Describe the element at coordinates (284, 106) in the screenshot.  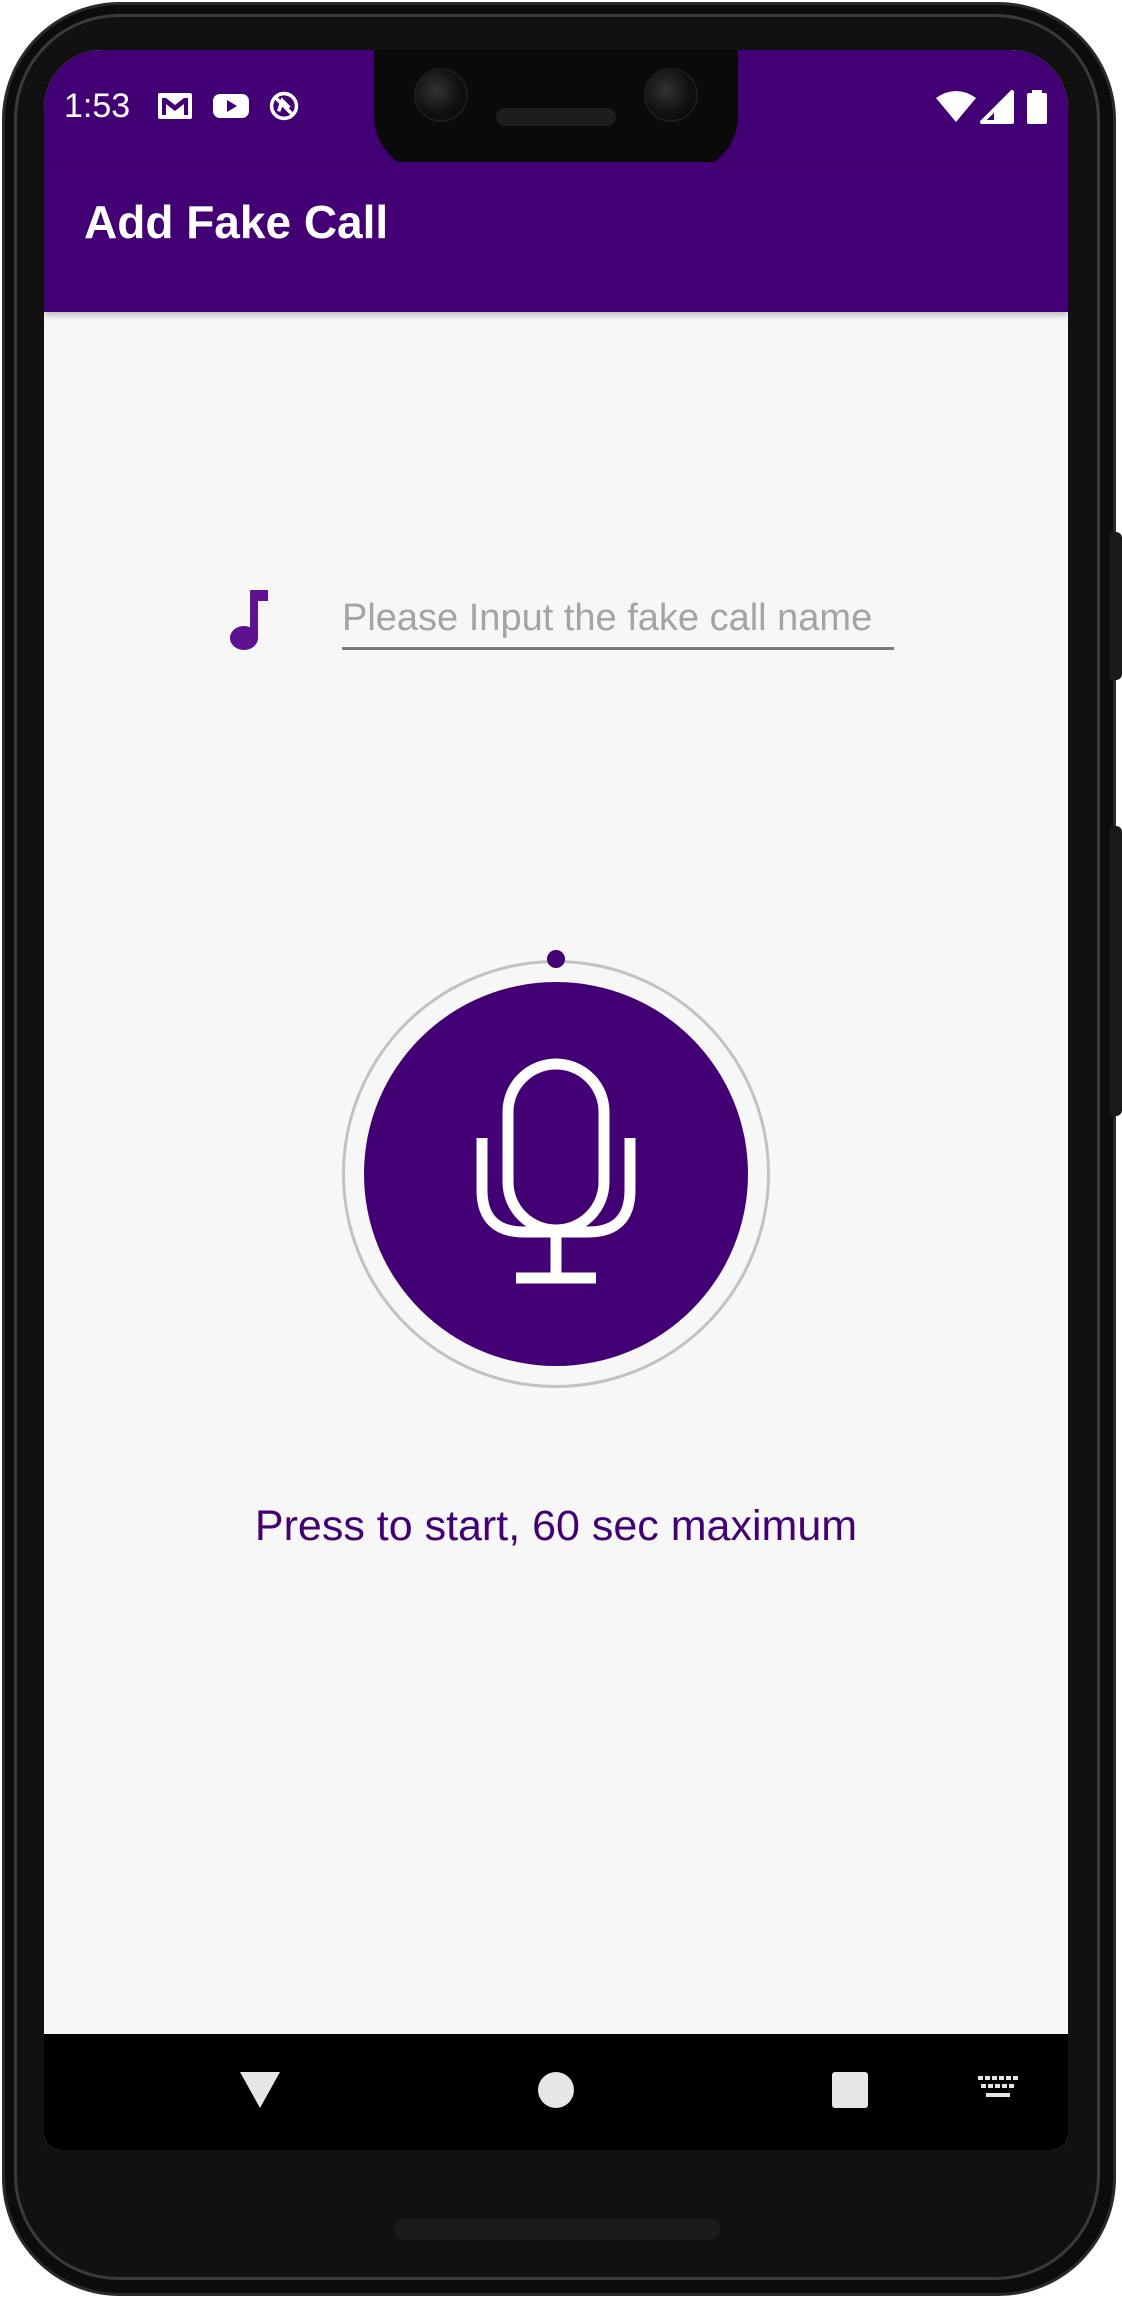
I see `no-disturb-icon` at that location.